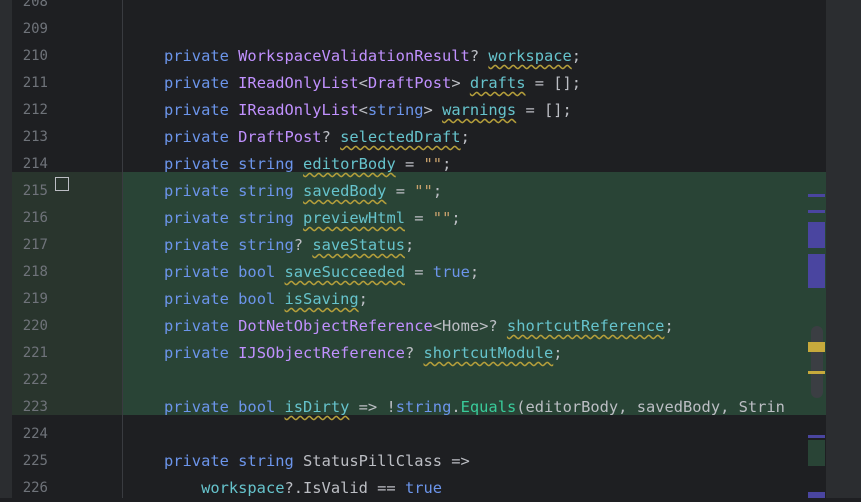  I want to click on code-line: private bool saveSucceeded = true;, so click(321, 272).